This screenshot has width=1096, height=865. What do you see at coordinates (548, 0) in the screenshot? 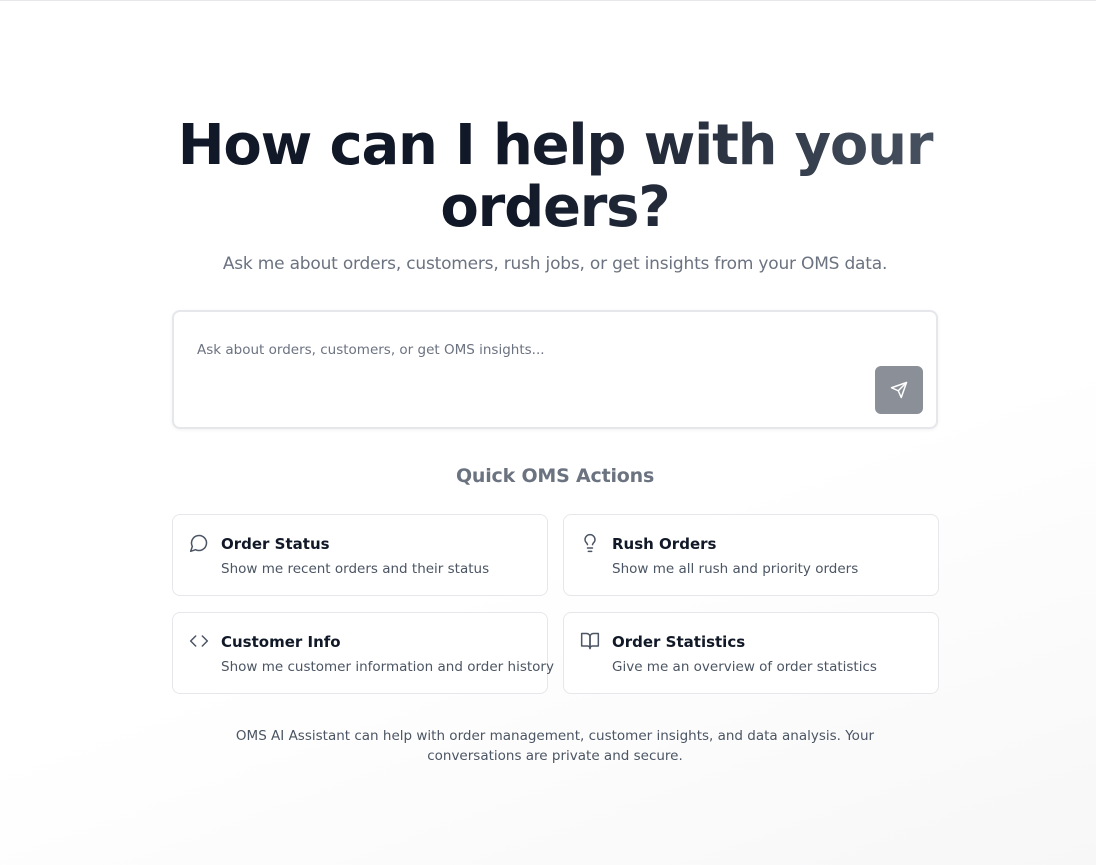
I see `top-divider` at bounding box center [548, 0].